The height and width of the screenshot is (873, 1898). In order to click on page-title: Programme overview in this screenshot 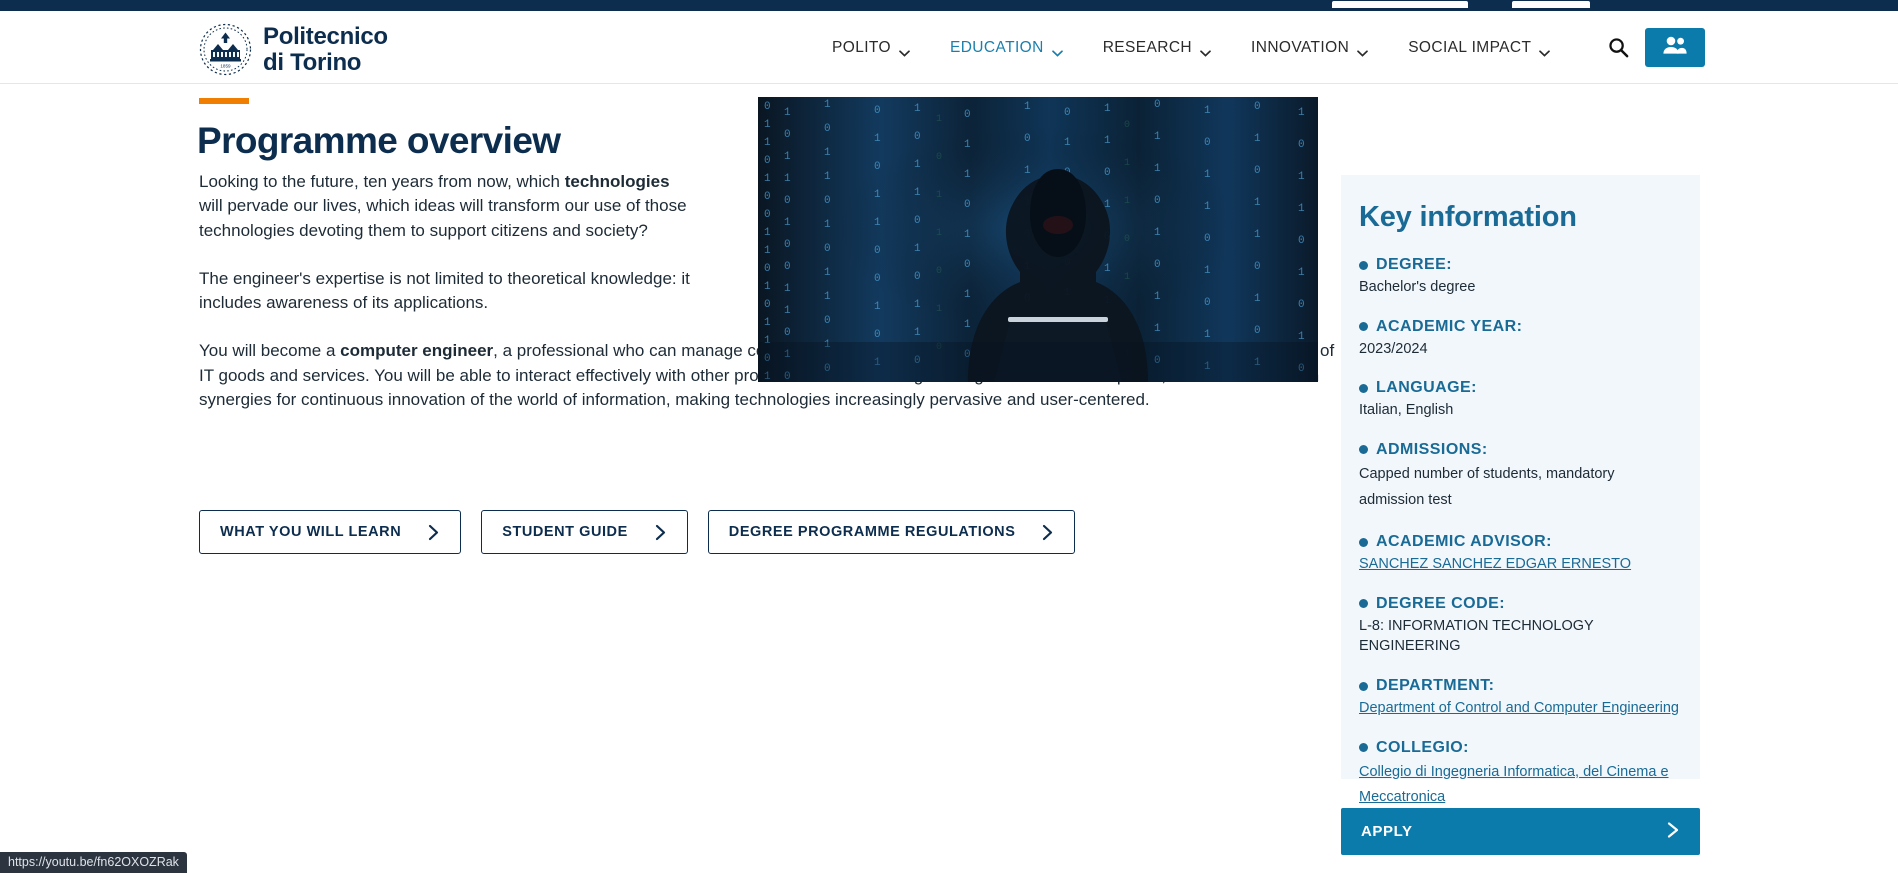, I will do `click(379, 140)`.